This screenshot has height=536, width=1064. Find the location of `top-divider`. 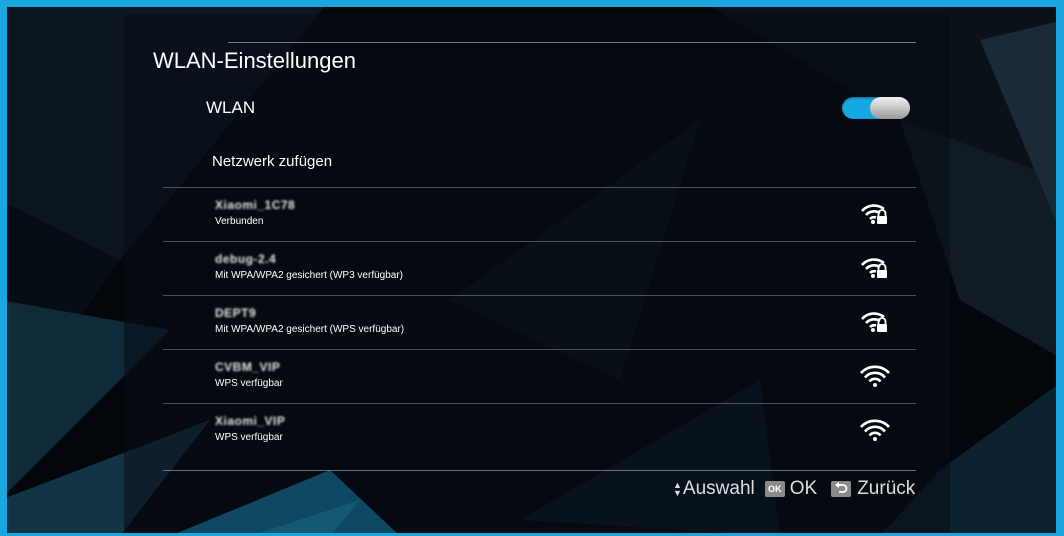

top-divider is located at coordinates (572, 42).